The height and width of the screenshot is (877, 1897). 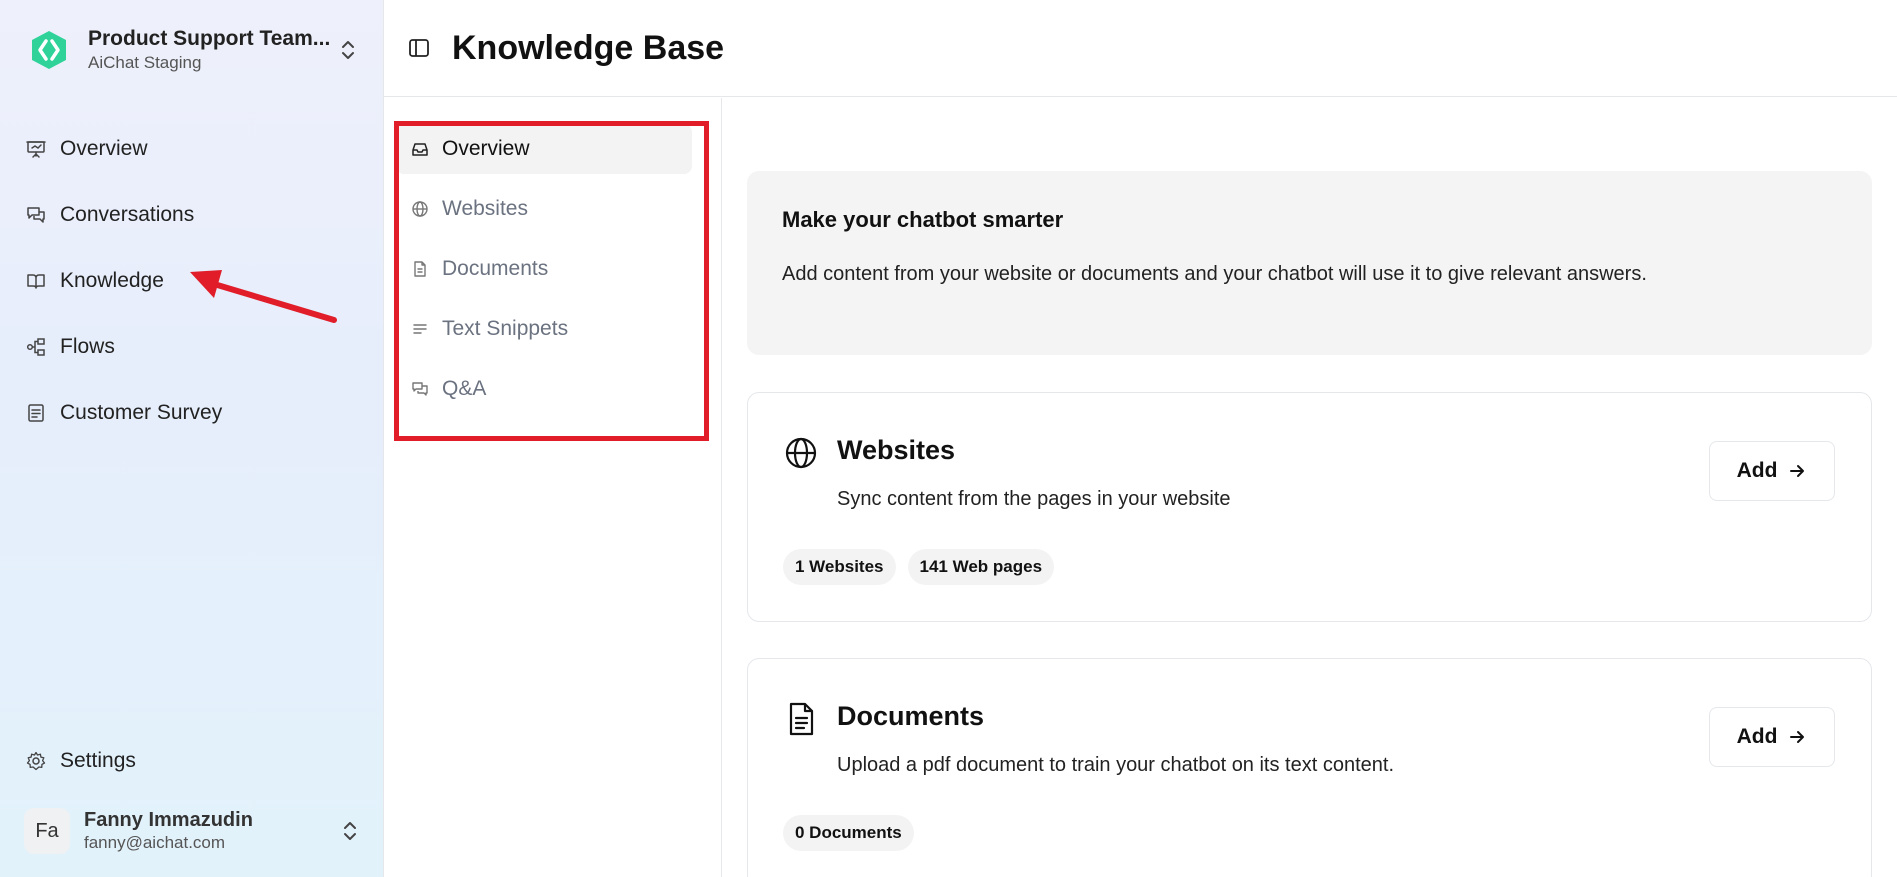 I want to click on inbox-icon, so click(x=420, y=149).